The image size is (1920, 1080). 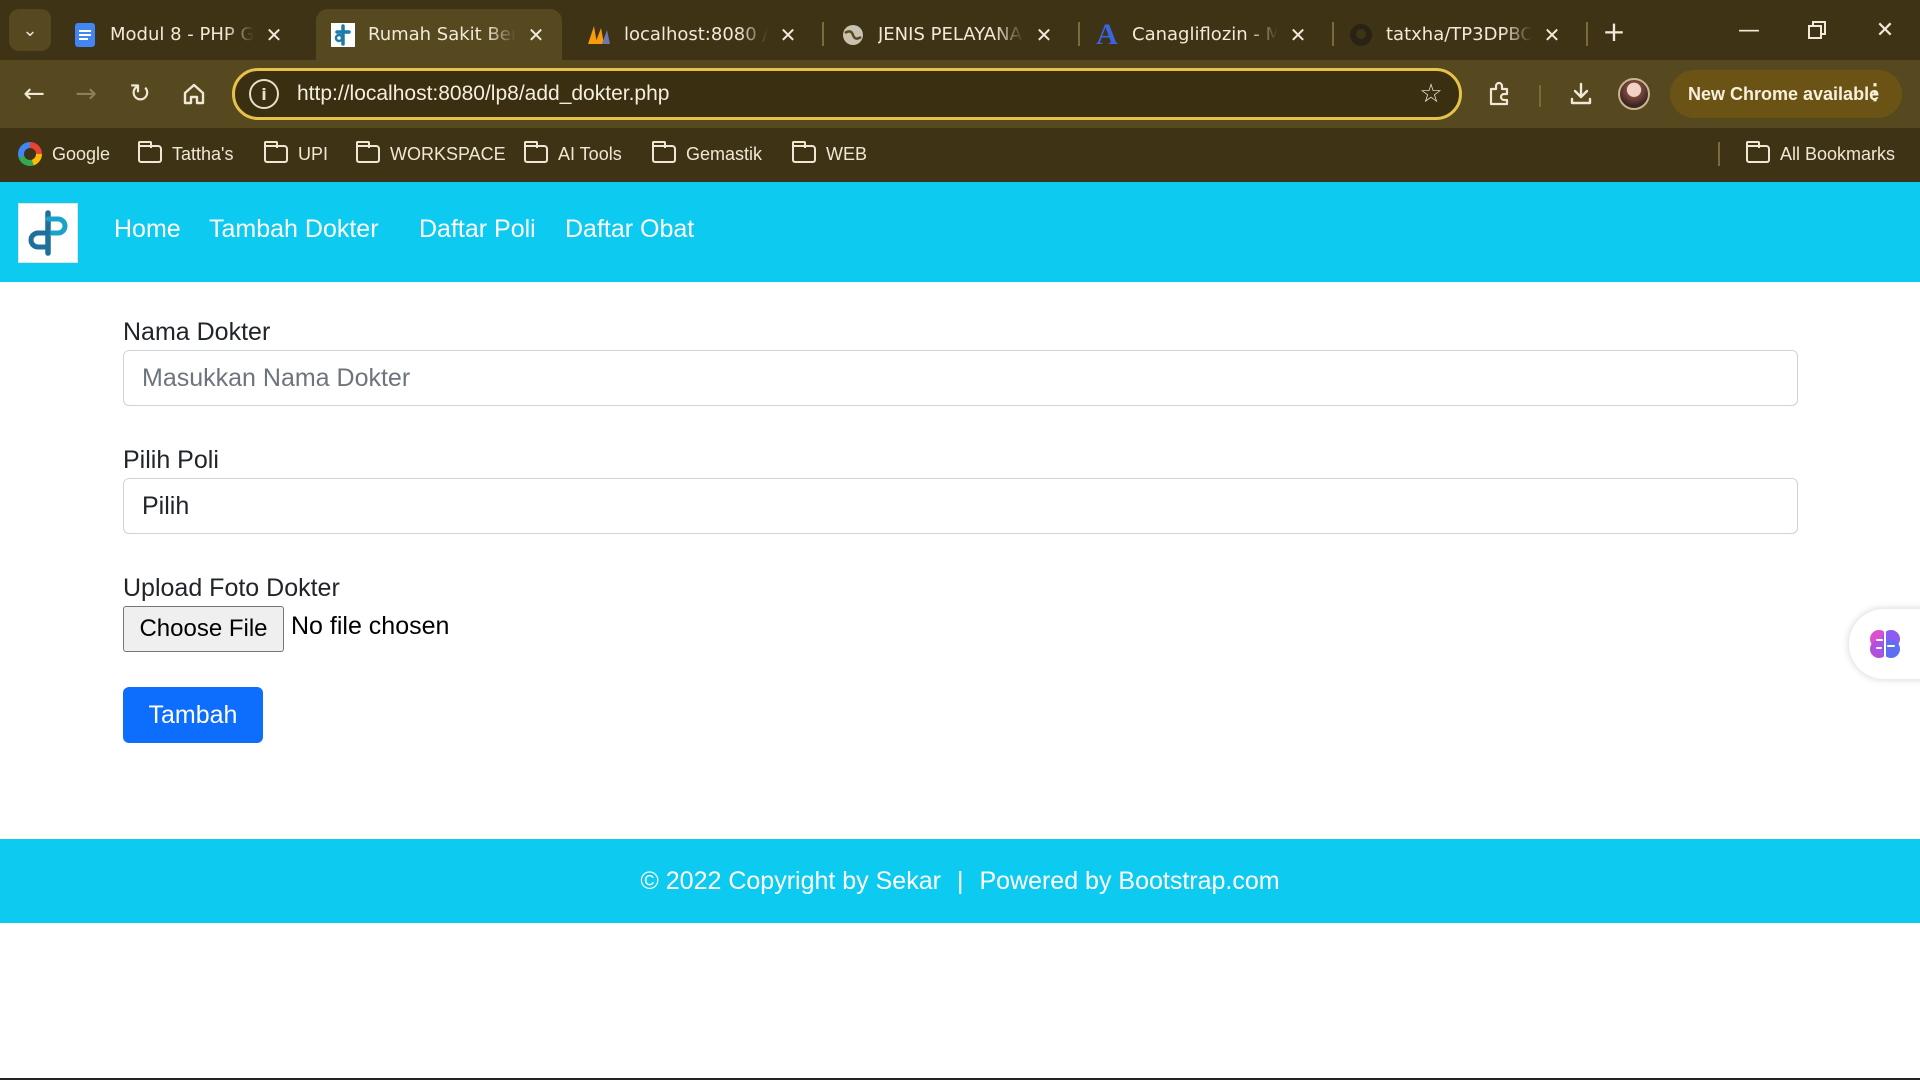 I want to click on restore-button, so click(x=1817, y=30).